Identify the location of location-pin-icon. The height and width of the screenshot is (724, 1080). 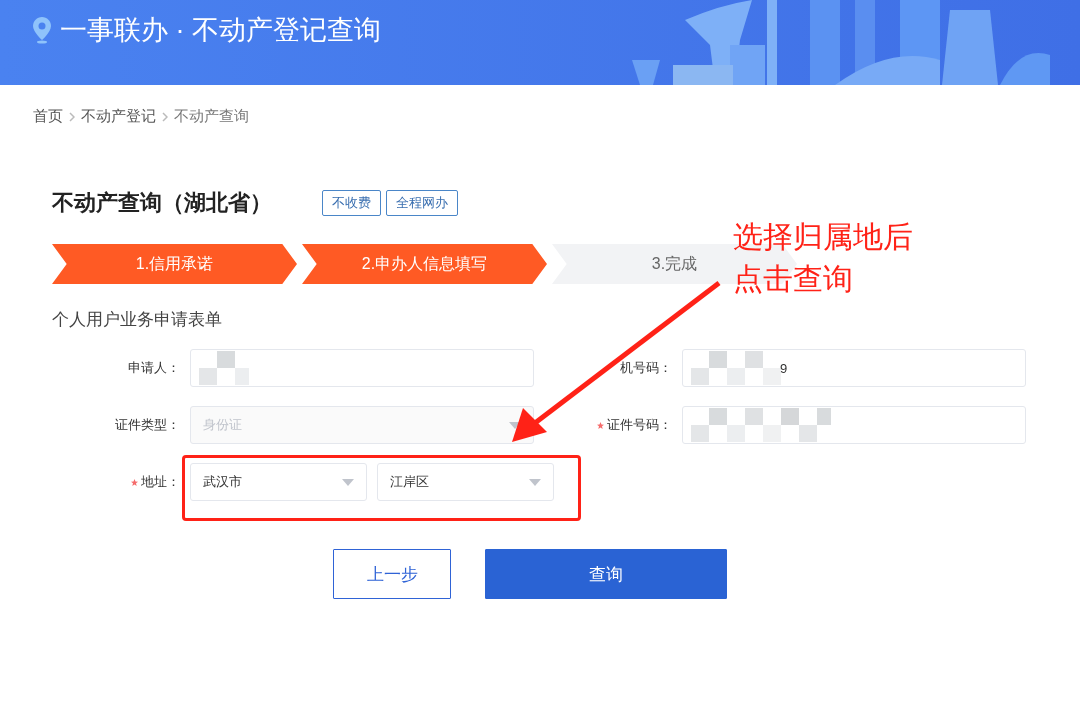
(42, 30).